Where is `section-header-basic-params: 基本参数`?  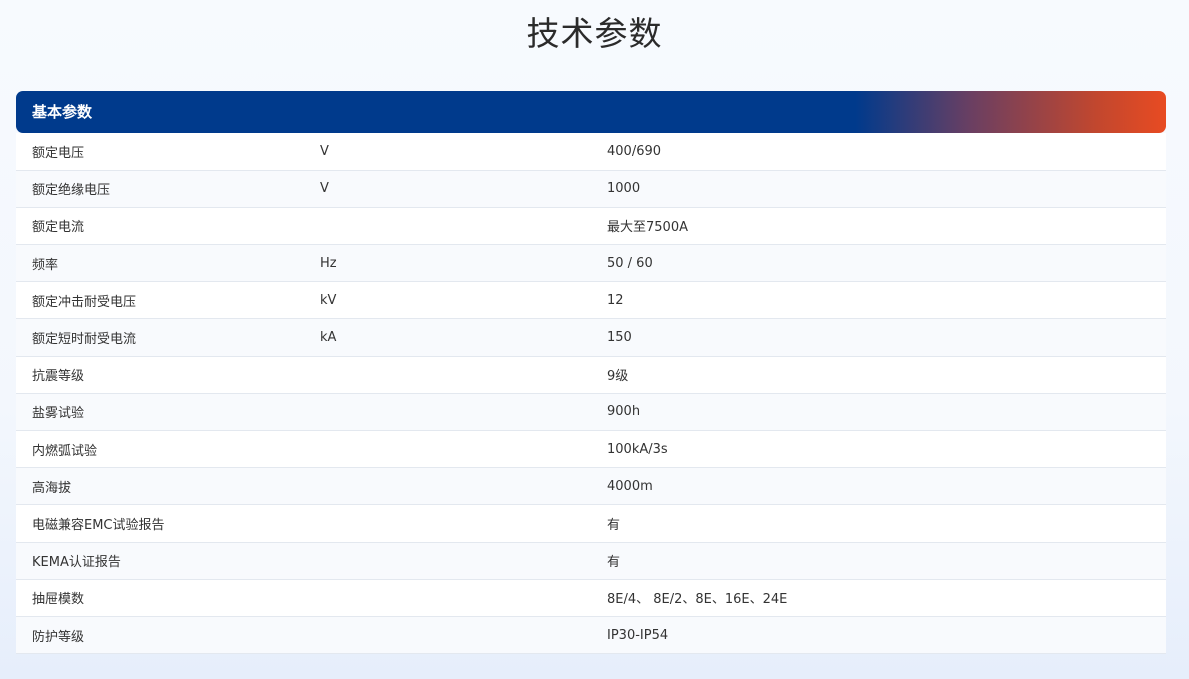
section-header-basic-params: 基本参数 is located at coordinates (591, 112).